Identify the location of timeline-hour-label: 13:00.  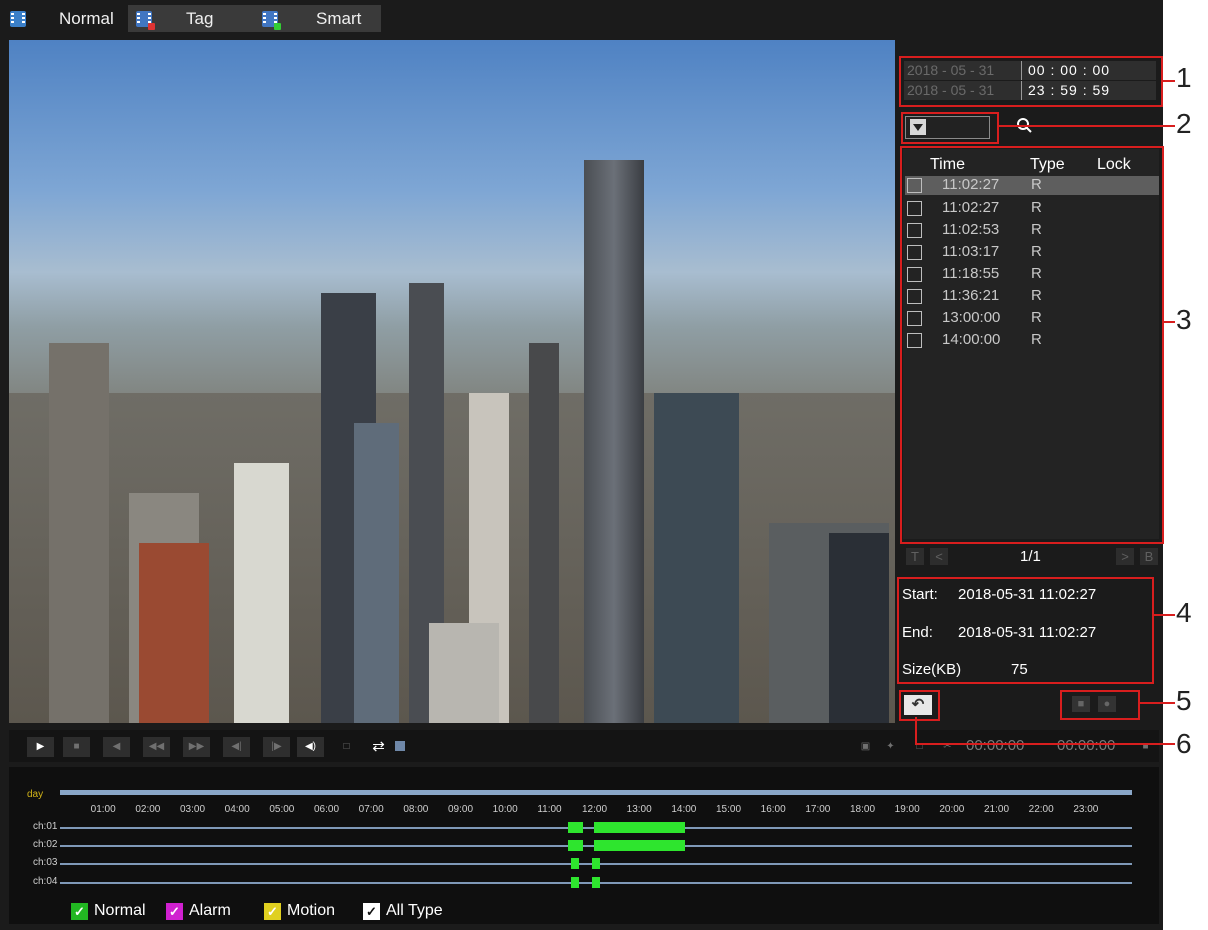
(639, 809).